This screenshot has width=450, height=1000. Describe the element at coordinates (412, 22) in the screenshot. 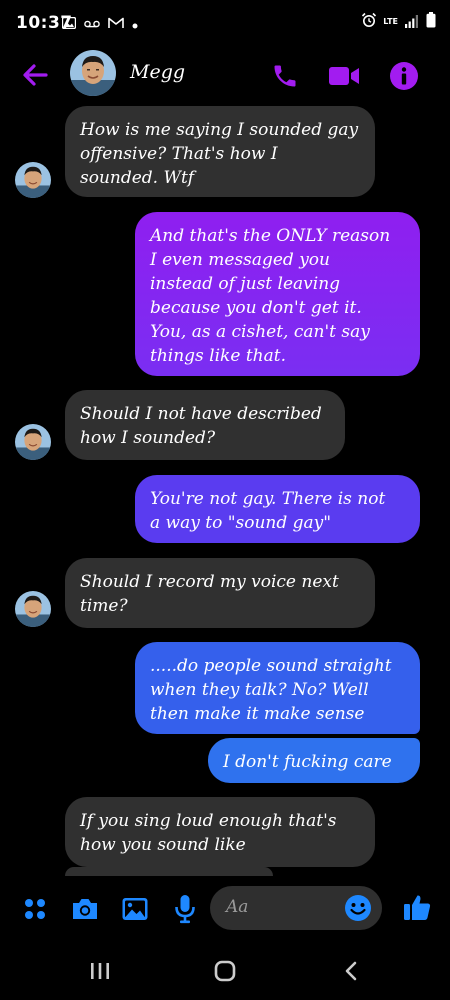

I see `signal-icon` at that location.